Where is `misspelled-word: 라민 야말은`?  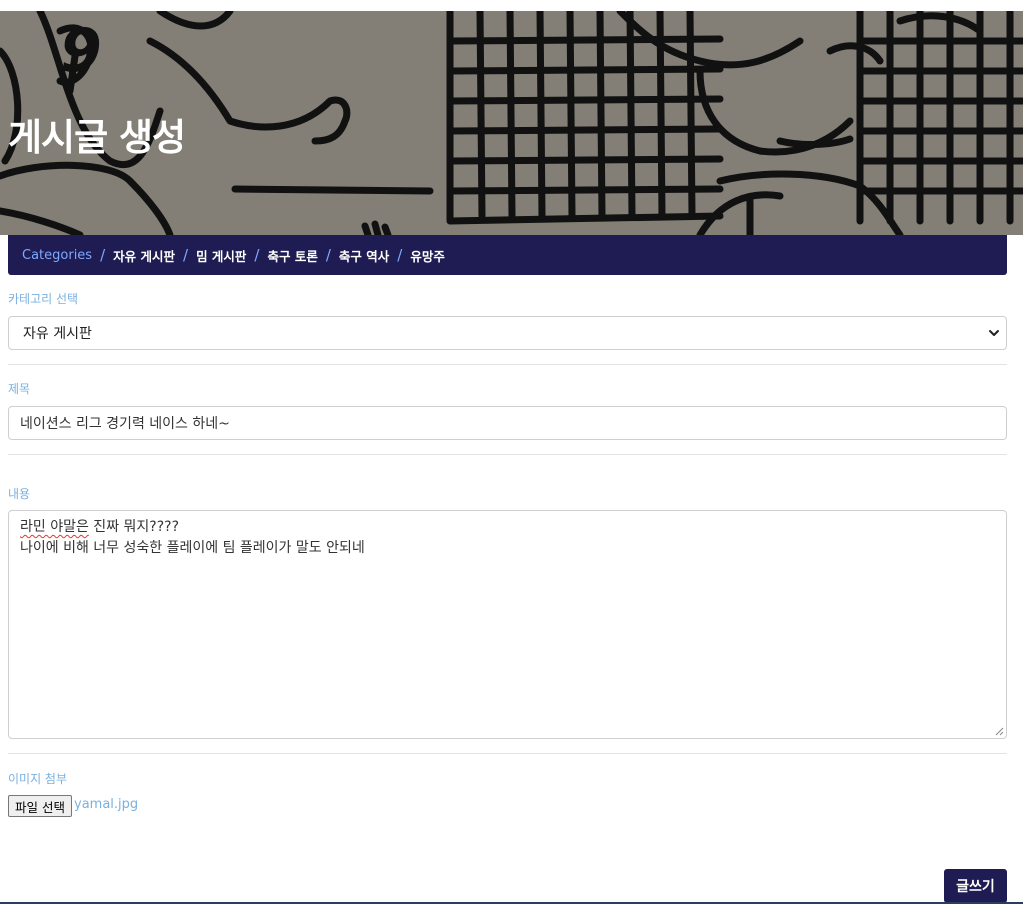 misspelled-word: 라민 야말은 is located at coordinates (54, 527).